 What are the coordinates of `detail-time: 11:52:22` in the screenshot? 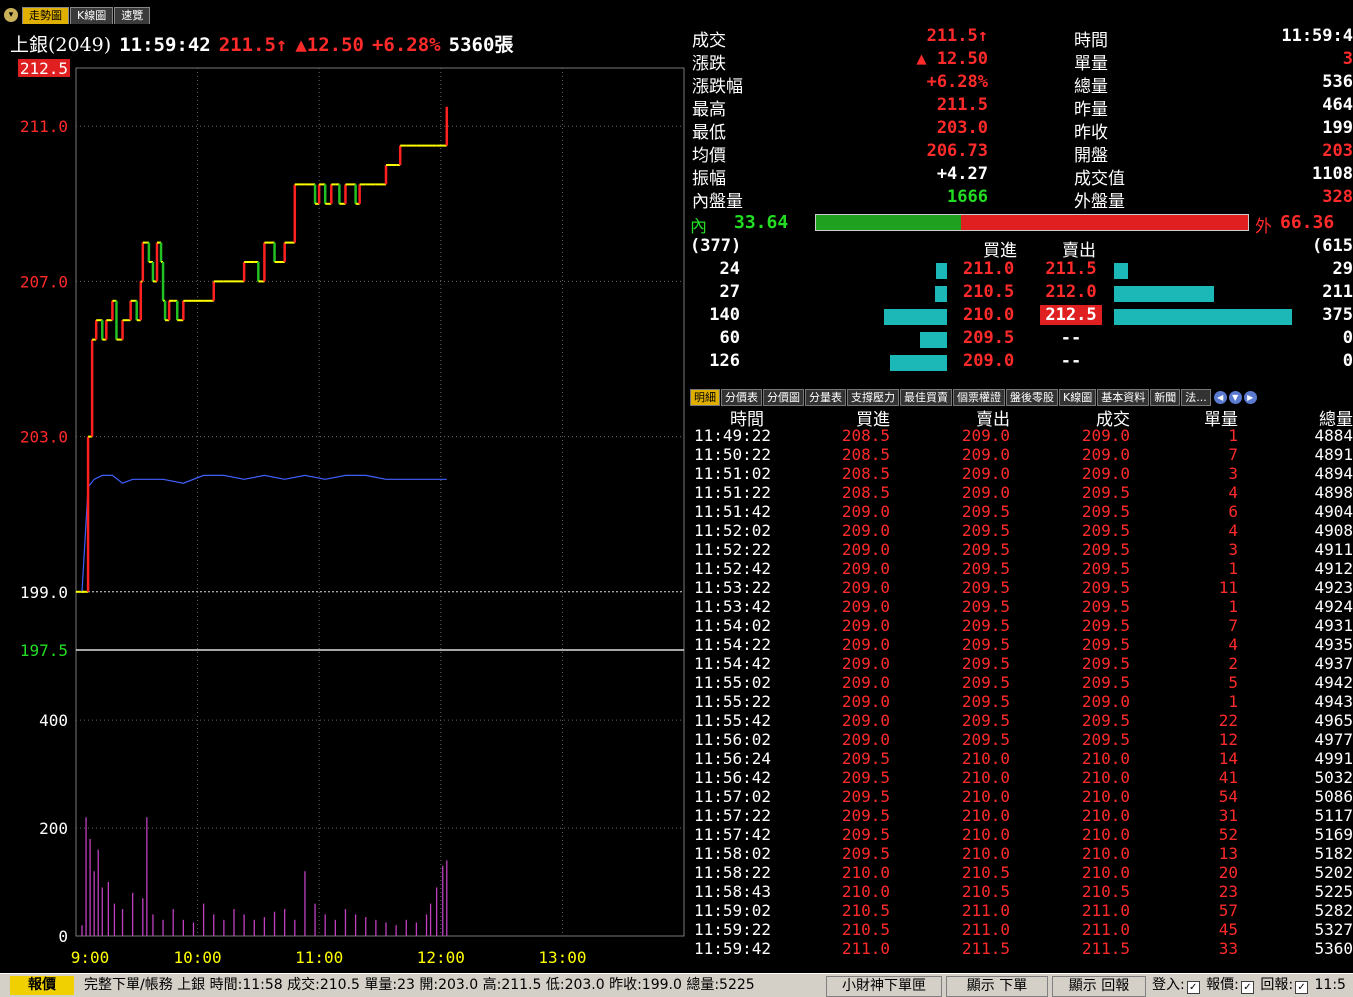 It's located at (733, 549).